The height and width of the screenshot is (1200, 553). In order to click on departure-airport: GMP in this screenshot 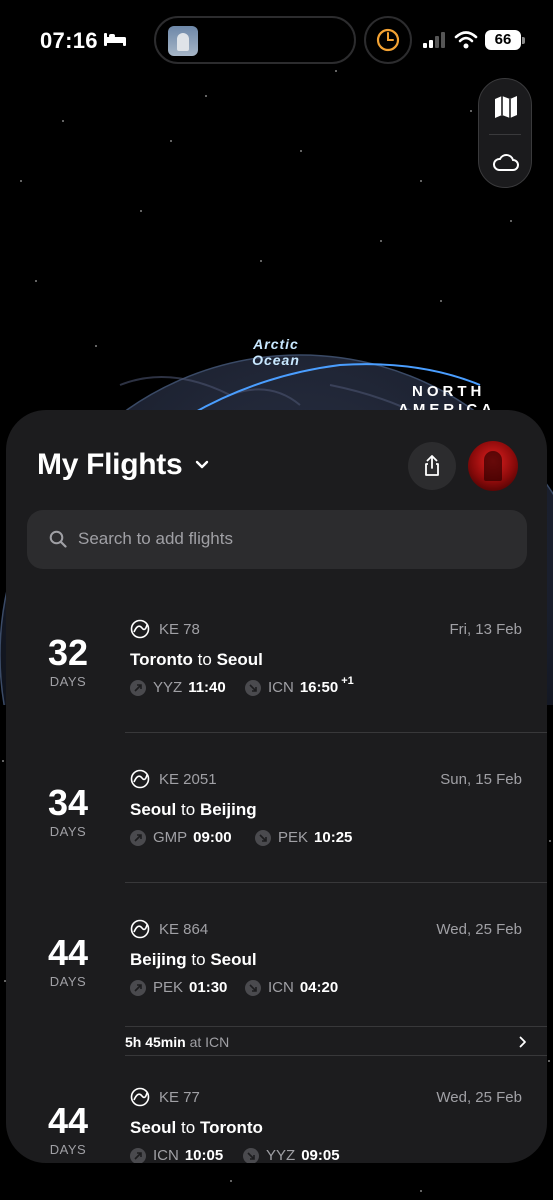, I will do `click(170, 837)`.